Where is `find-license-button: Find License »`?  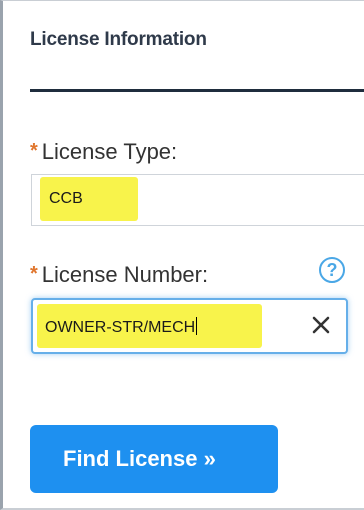
find-license-button: Find License » is located at coordinates (154, 459).